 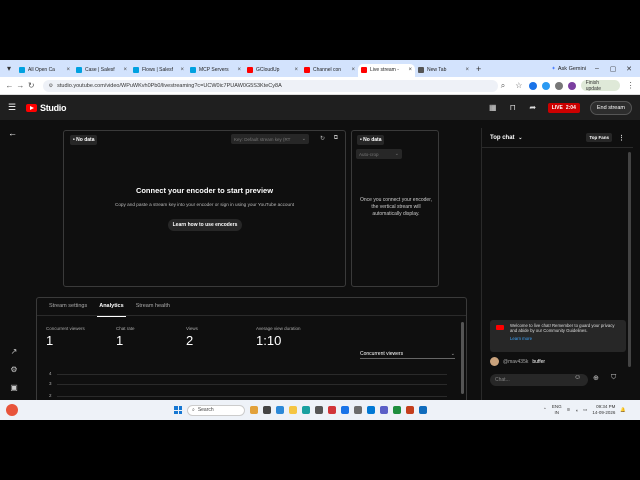 I want to click on emoji-icon: ☺, so click(x=577, y=377).